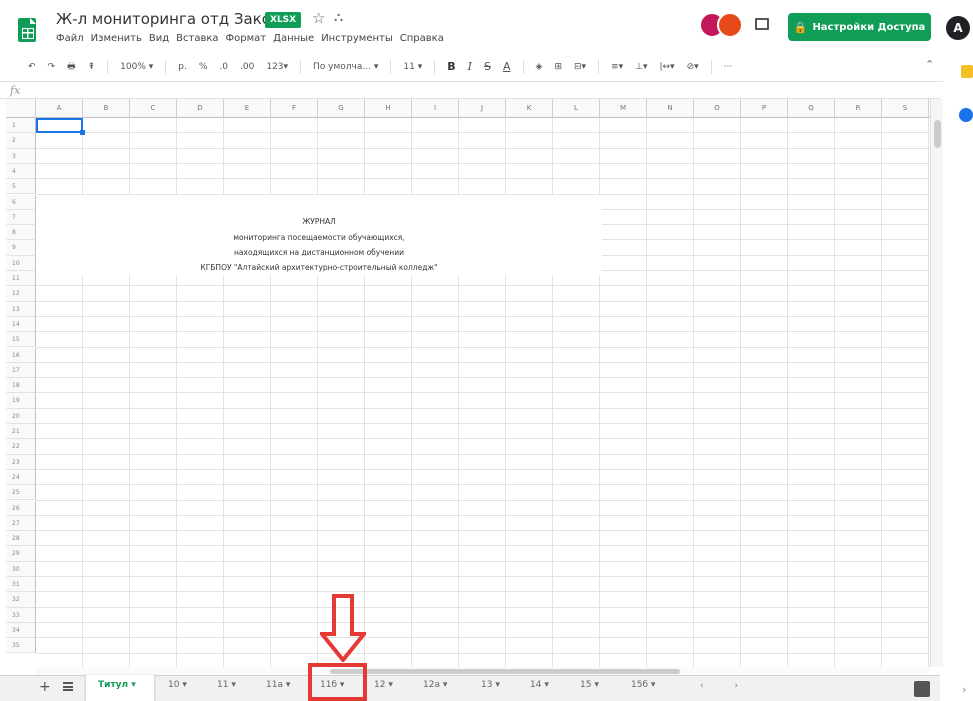 The width and height of the screenshot is (973, 701). Describe the element at coordinates (21, 126) in the screenshot. I see `row-header: 1` at that location.